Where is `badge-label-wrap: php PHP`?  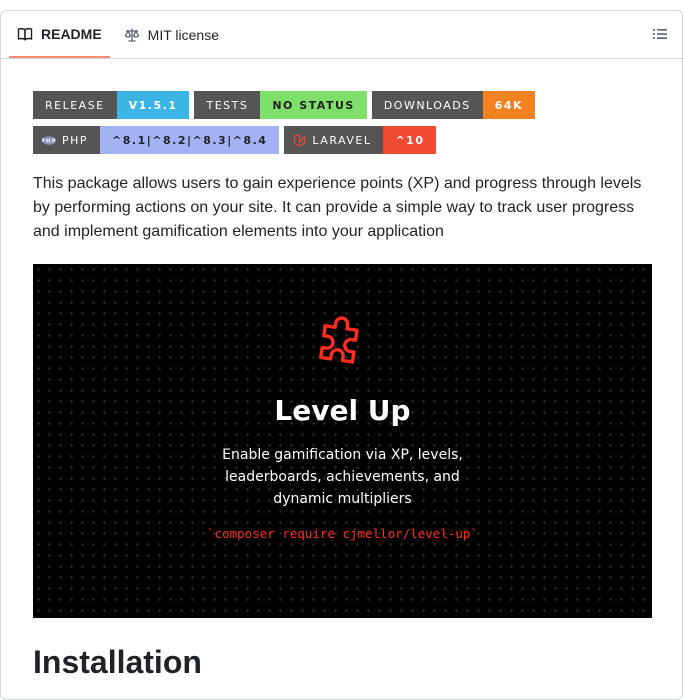 badge-label-wrap: php PHP is located at coordinates (67, 140).